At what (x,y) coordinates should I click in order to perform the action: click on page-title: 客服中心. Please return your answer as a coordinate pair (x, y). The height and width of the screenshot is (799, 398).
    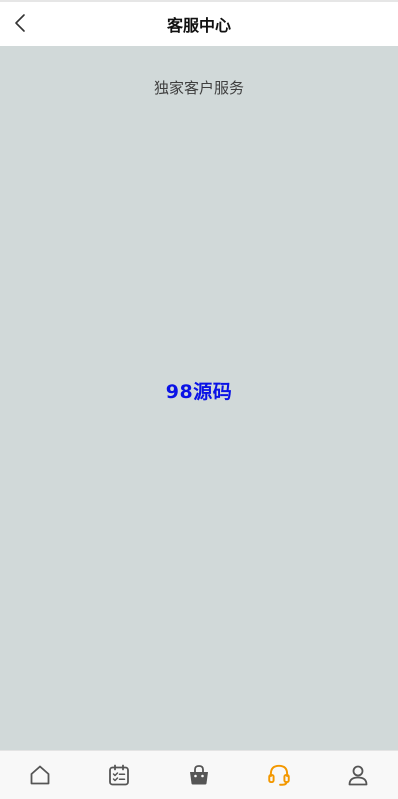
    Looking at the image, I should click on (198, 25).